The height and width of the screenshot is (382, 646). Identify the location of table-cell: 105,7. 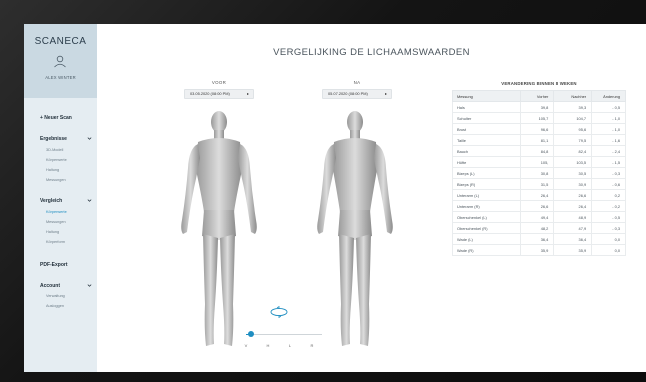
(537, 118).